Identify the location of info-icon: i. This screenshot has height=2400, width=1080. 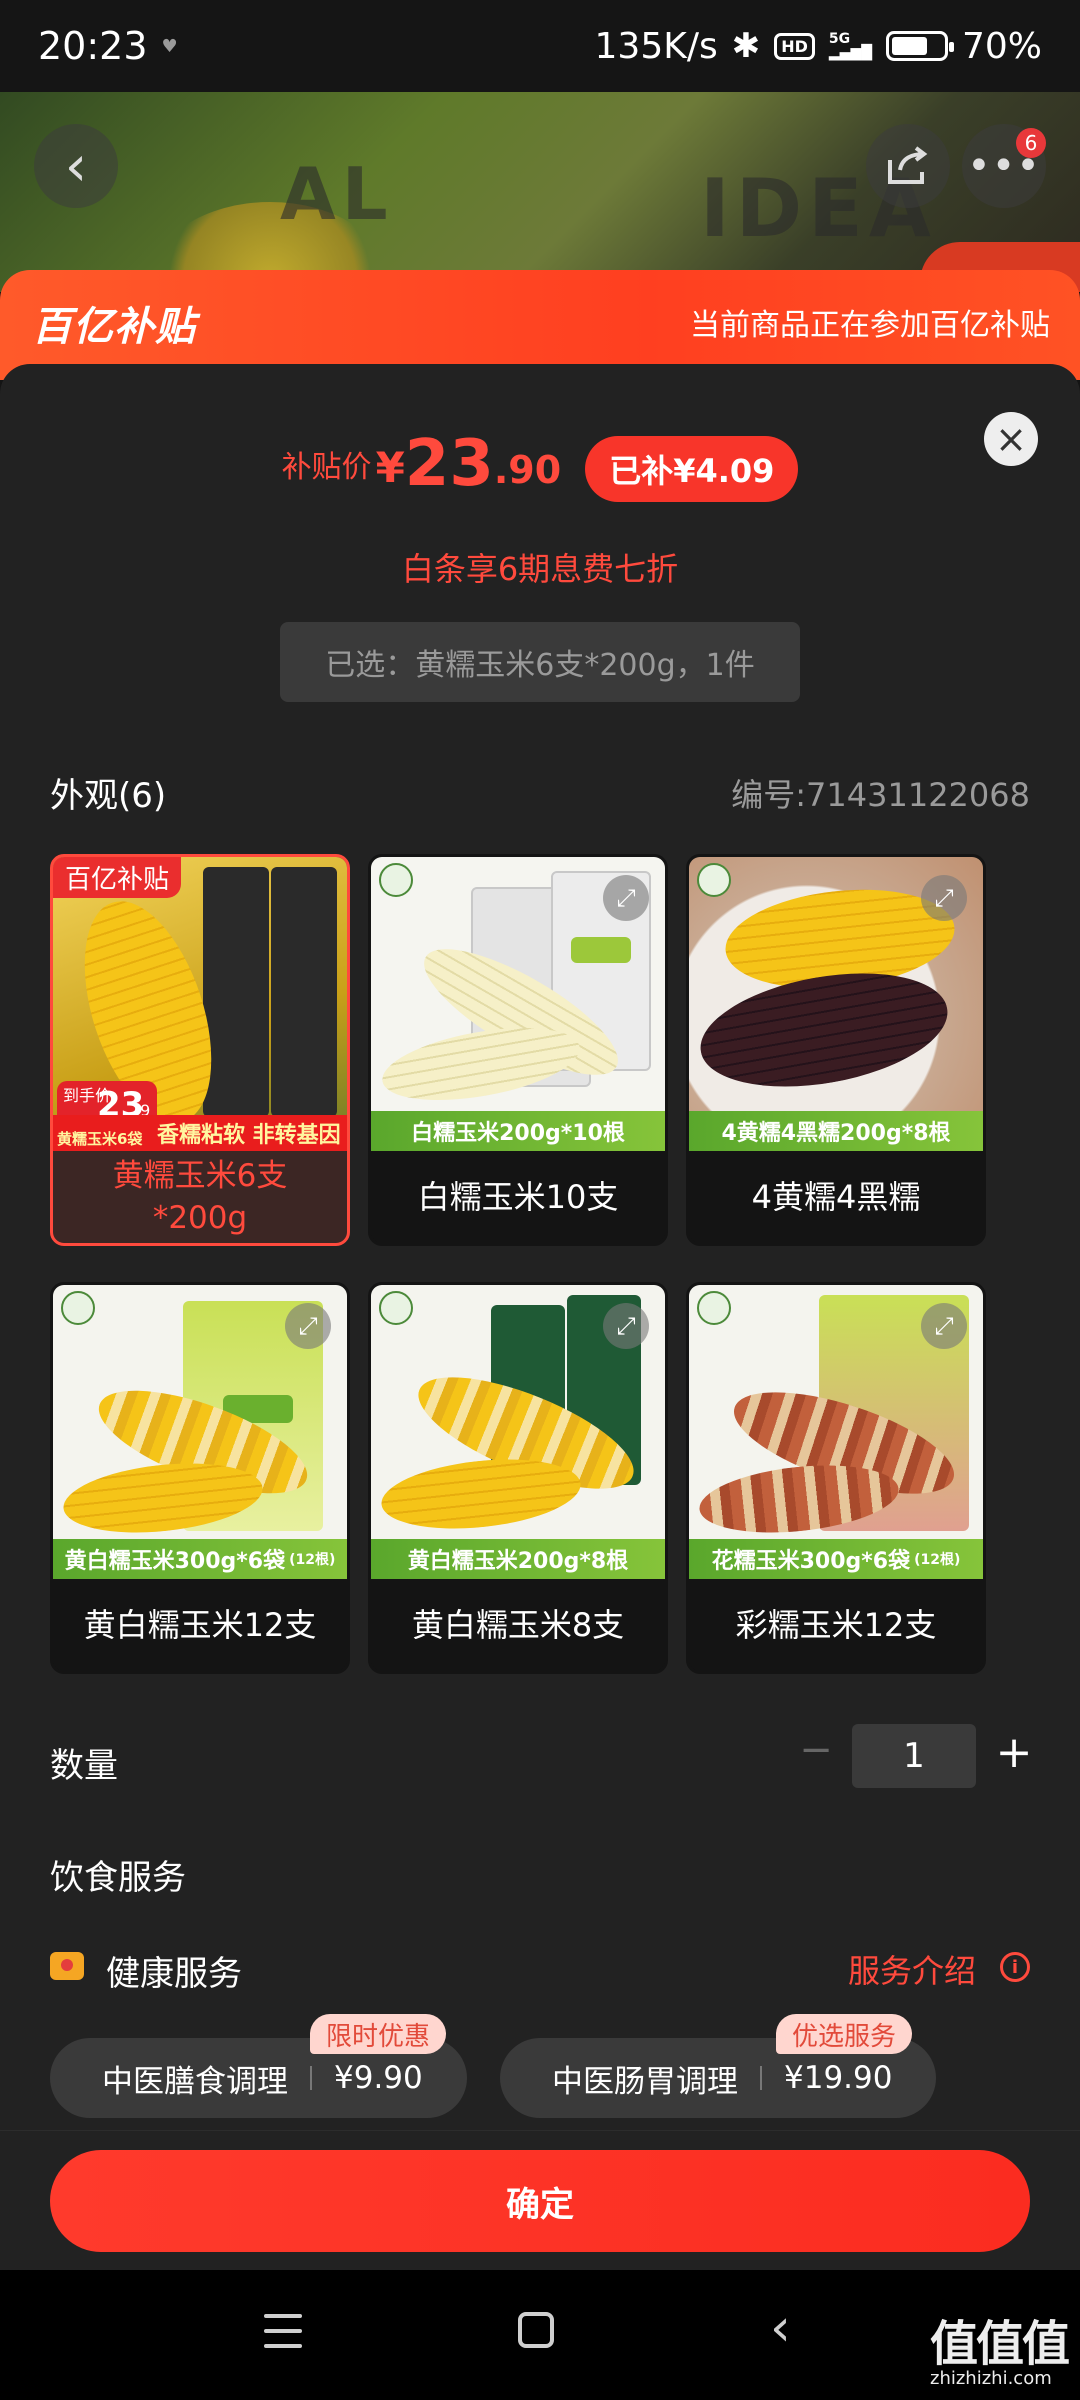
(1015, 1967).